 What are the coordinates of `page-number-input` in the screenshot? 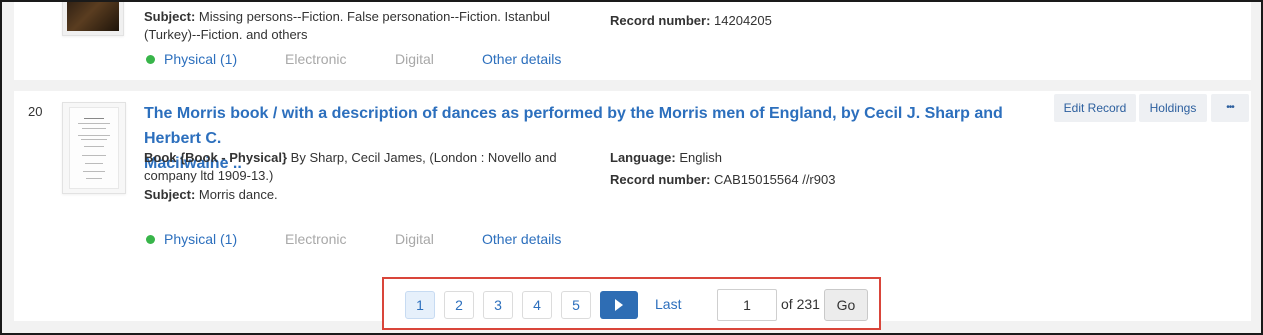 It's located at (747, 305).